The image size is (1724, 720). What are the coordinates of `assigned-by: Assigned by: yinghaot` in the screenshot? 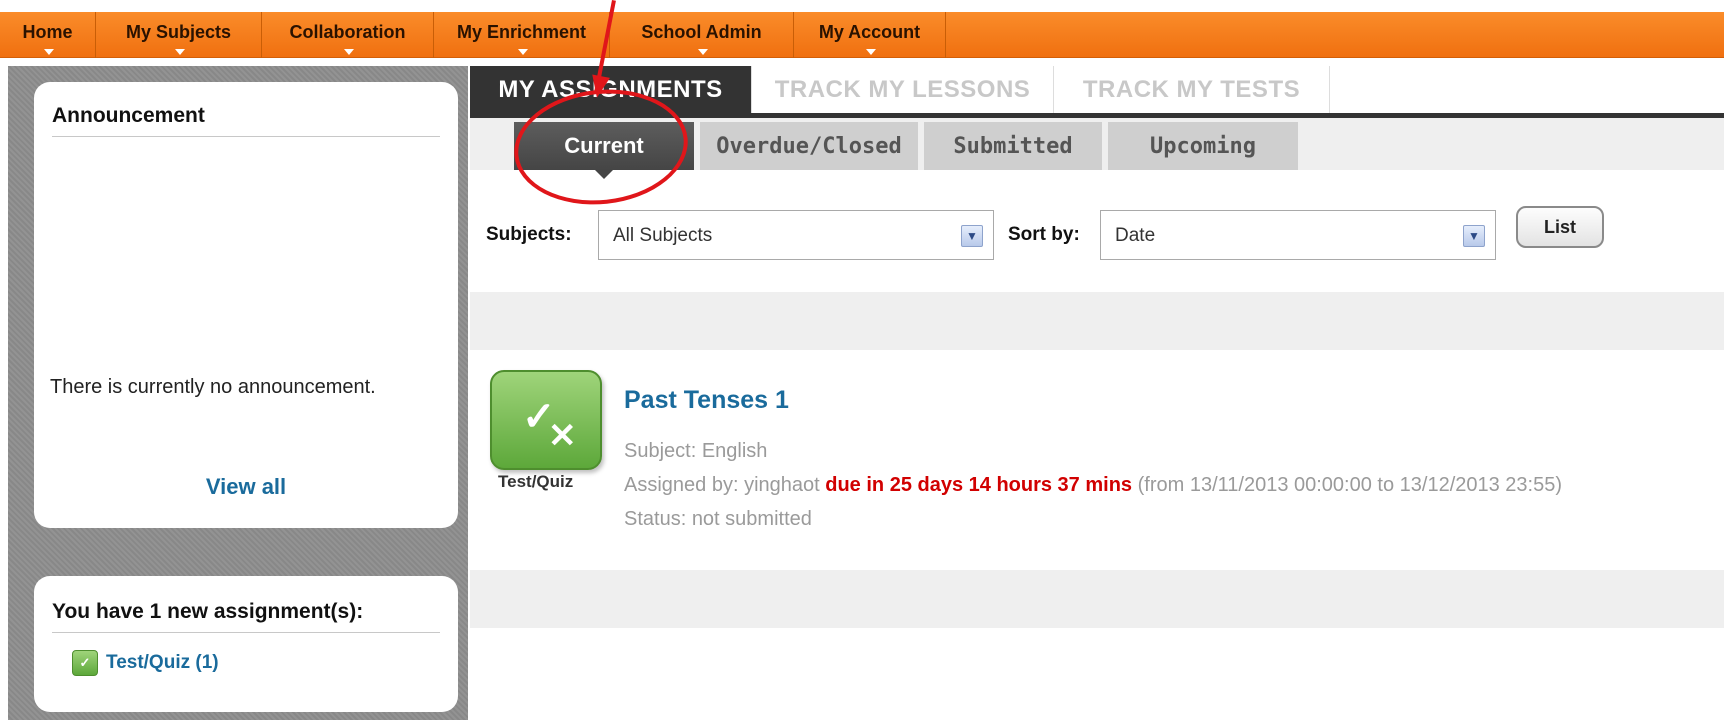 It's located at (722, 485).